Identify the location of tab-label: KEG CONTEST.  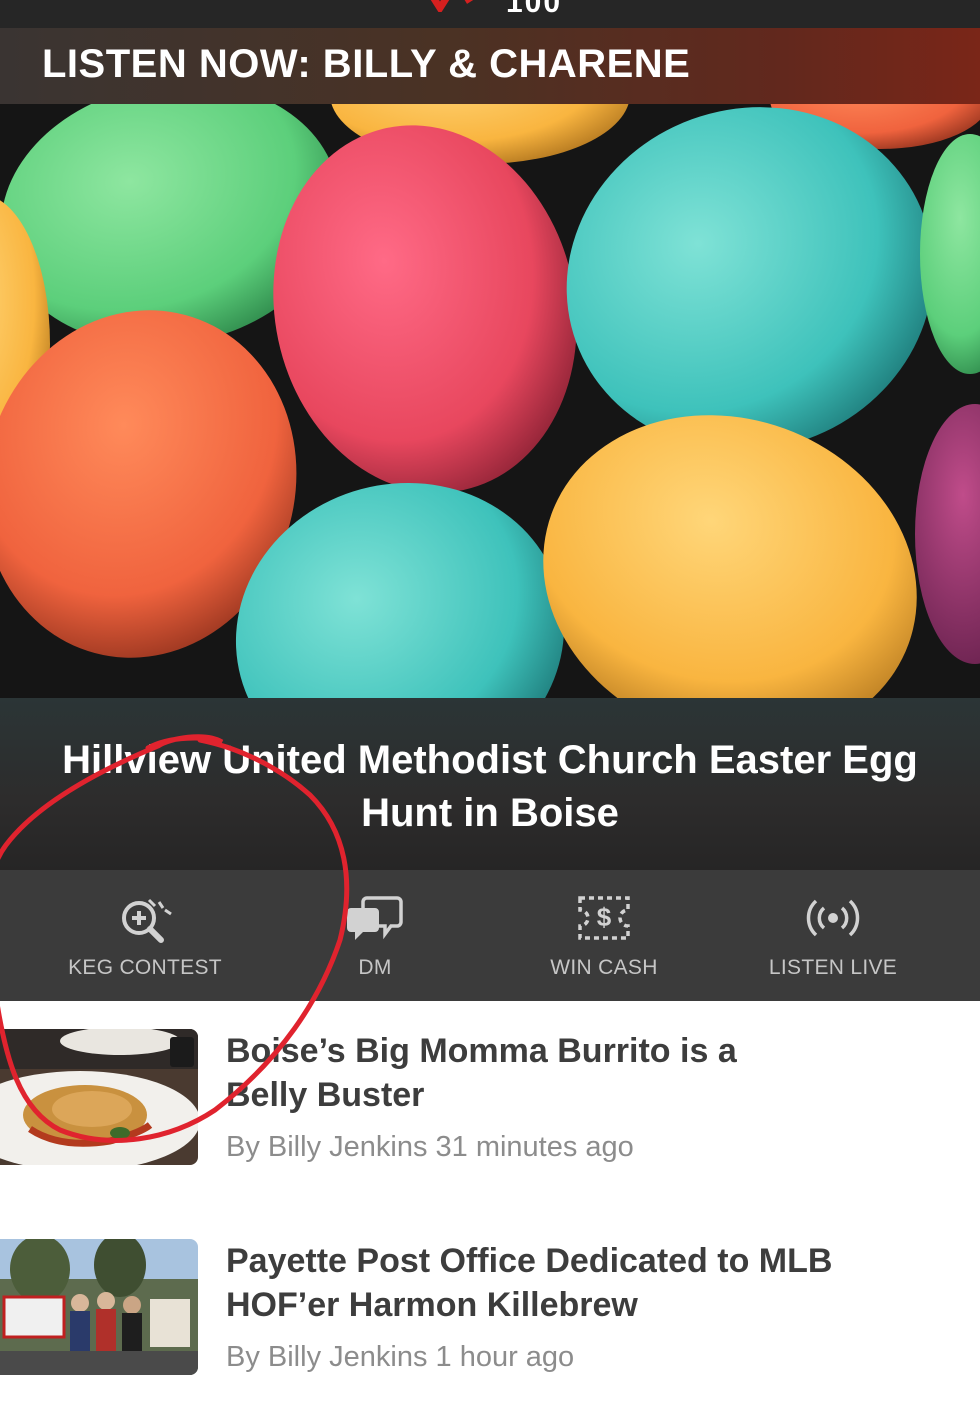
(145, 967).